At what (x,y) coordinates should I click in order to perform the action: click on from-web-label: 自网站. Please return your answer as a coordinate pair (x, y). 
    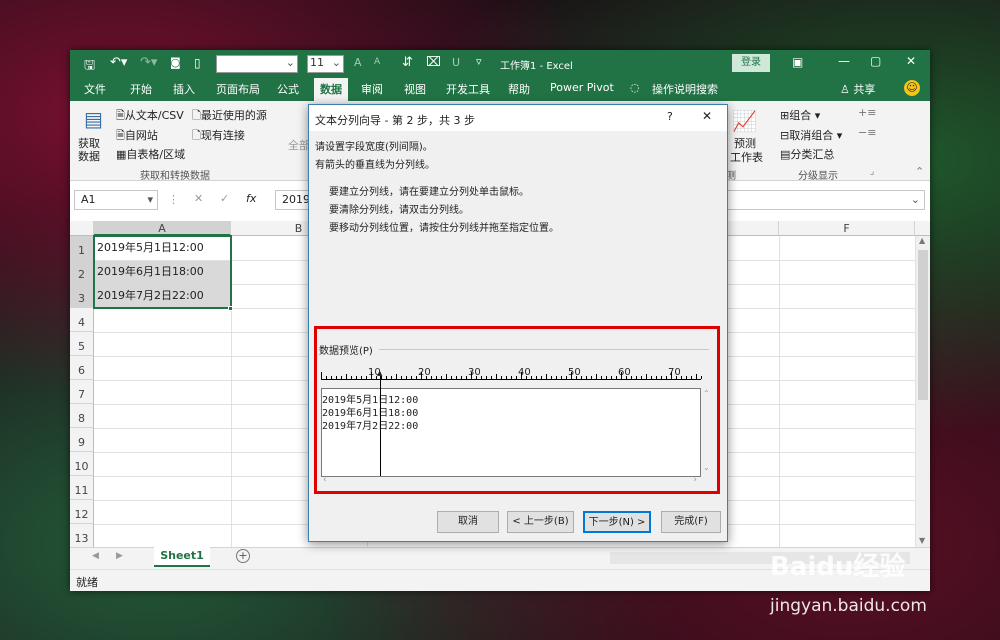
    Looking at the image, I should click on (141, 135).